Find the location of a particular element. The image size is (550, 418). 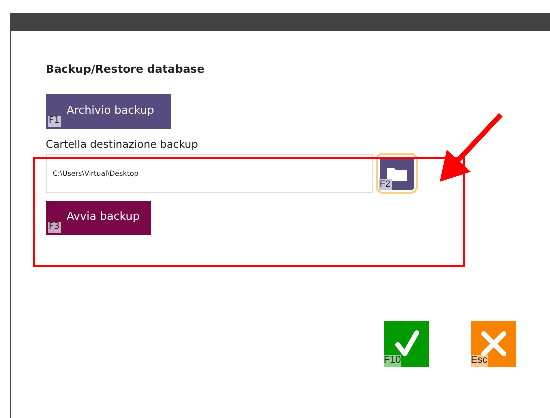

folder-icon is located at coordinates (397, 174).